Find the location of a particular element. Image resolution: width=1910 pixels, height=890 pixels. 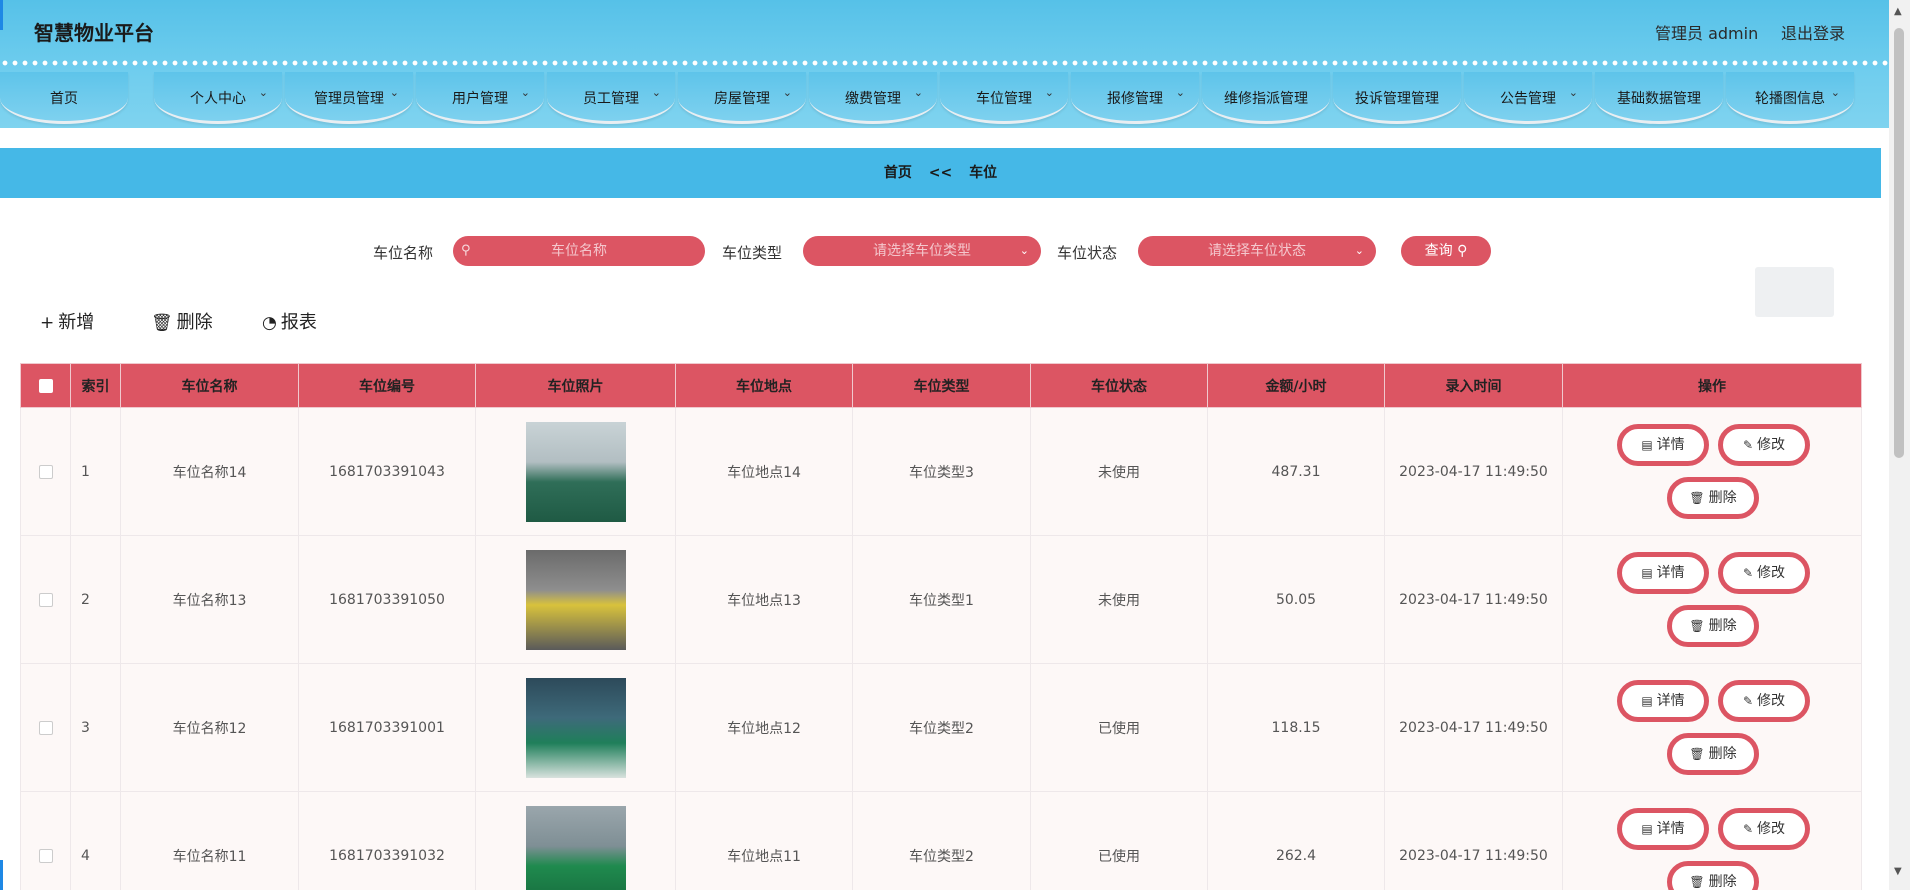

report-label: 报表 is located at coordinates (298, 322).